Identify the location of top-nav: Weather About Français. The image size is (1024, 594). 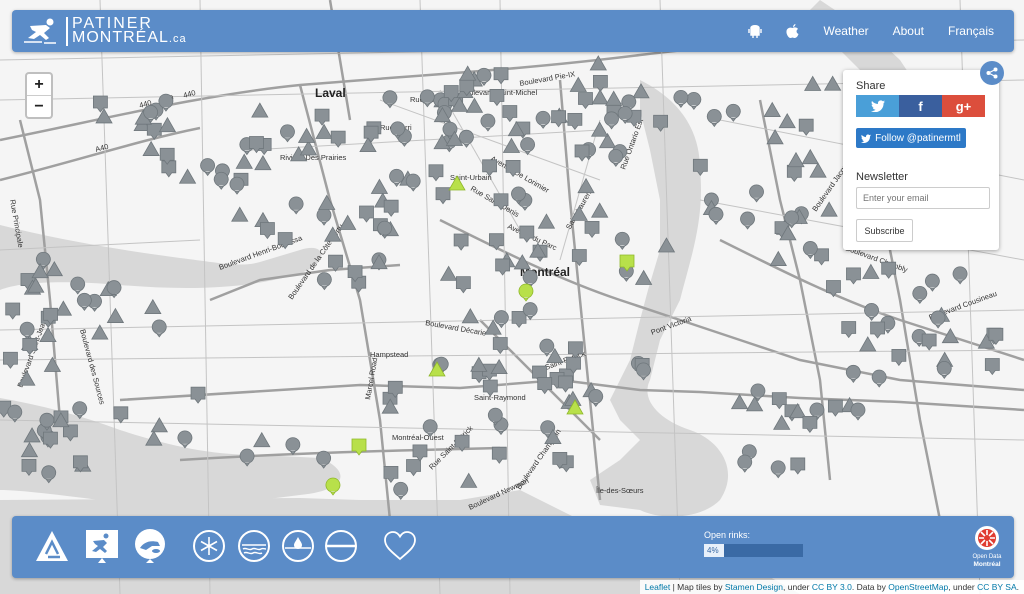
(859, 31).